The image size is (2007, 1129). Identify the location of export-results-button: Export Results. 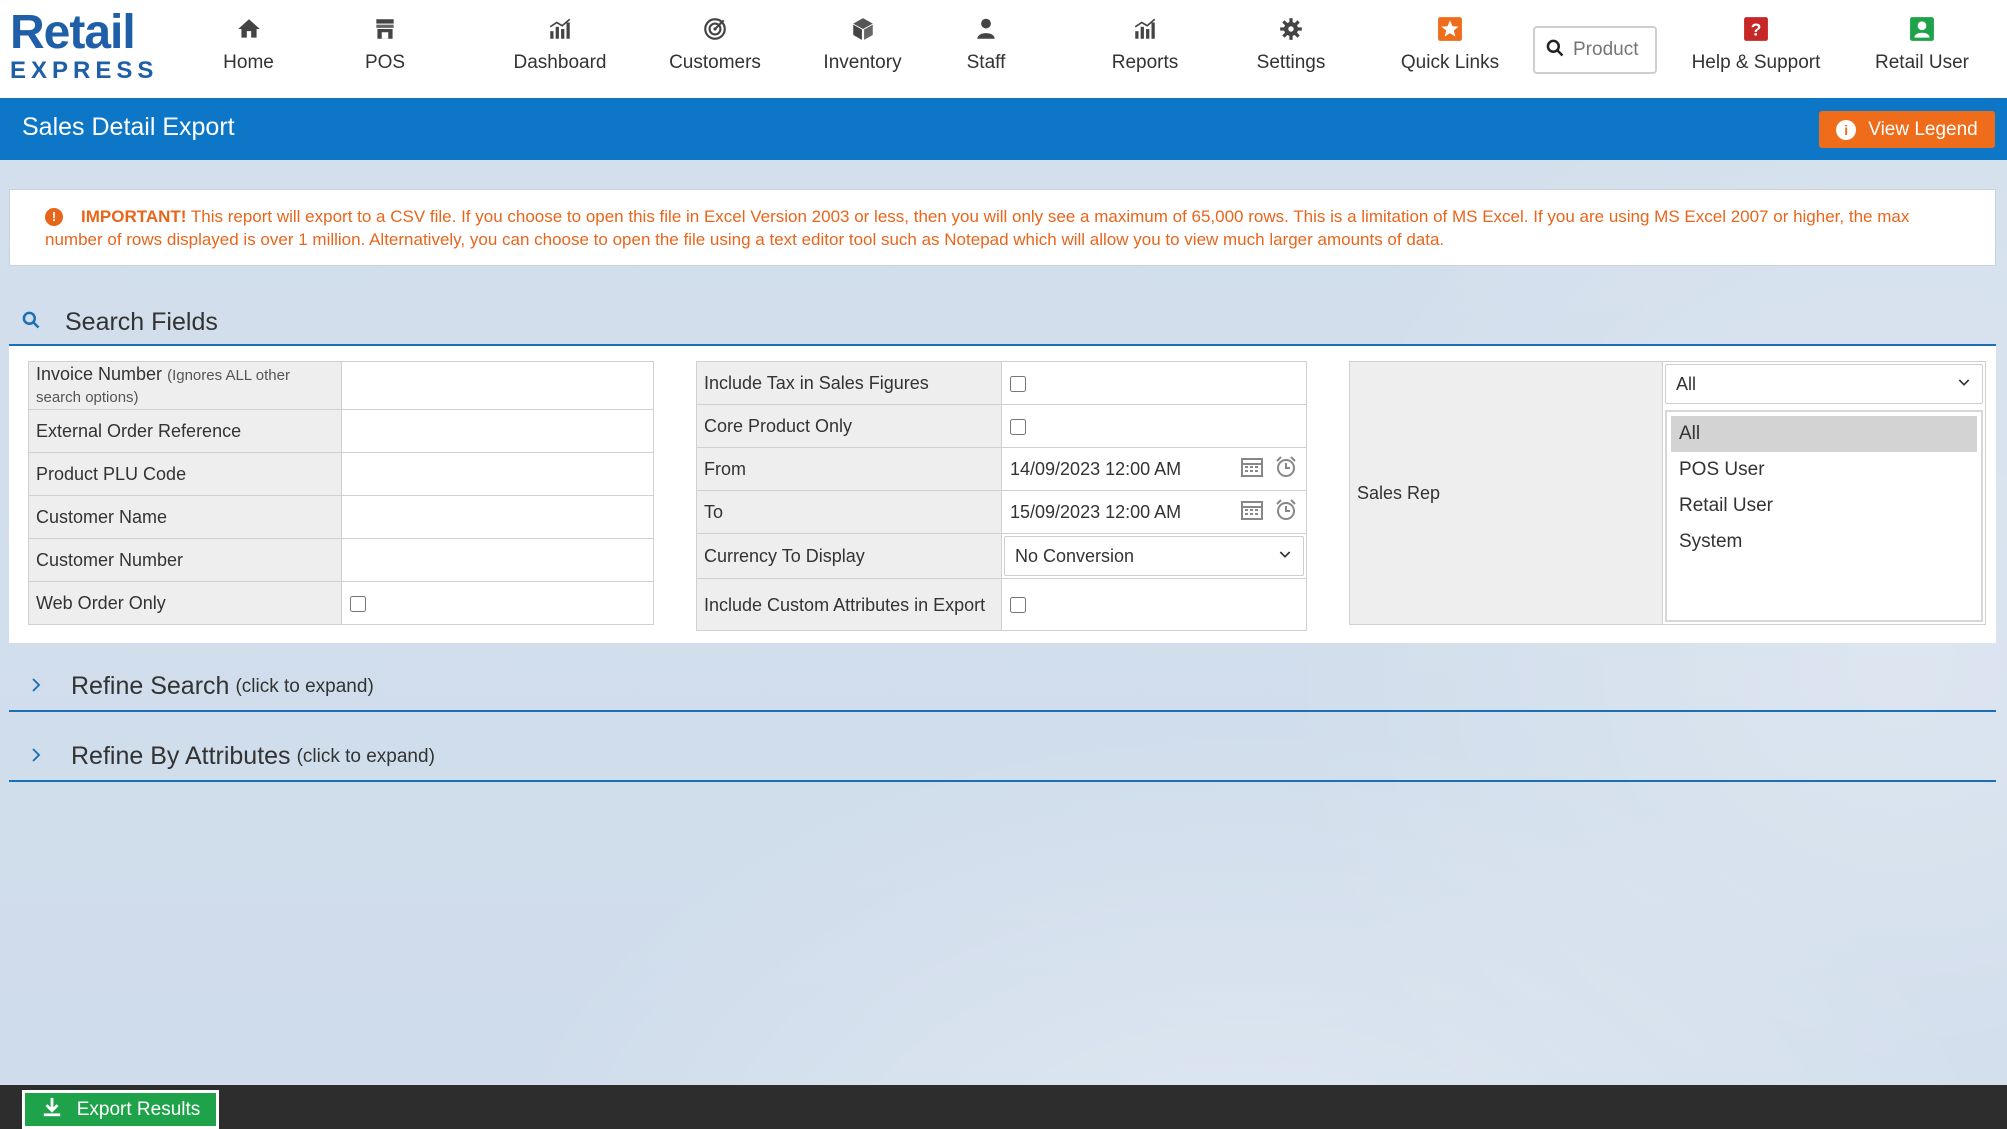
(120, 1109).